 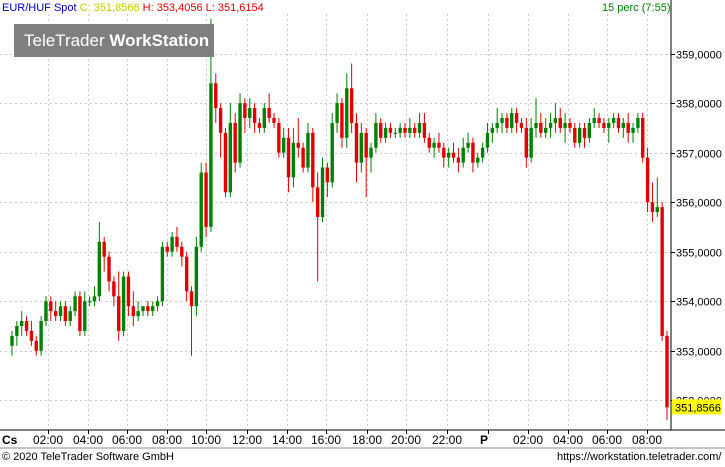 What do you see at coordinates (699, 254) in the screenshot?
I see `y-tick-label: 355,0000` at bounding box center [699, 254].